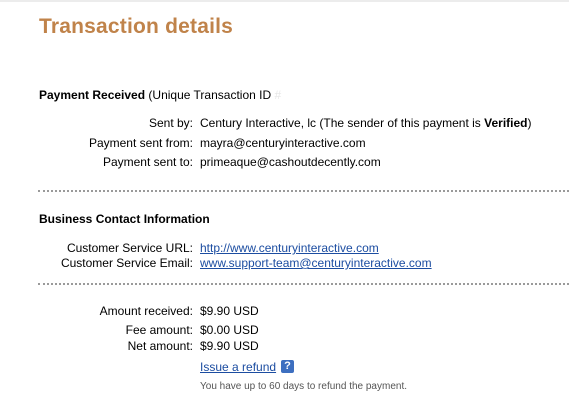 The height and width of the screenshot is (405, 569). What do you see at coordinates (210, 95) in the screenshot?
I see `transaction-id-prefix: (Unique Transaction ID` at bounding box center [210, 95].